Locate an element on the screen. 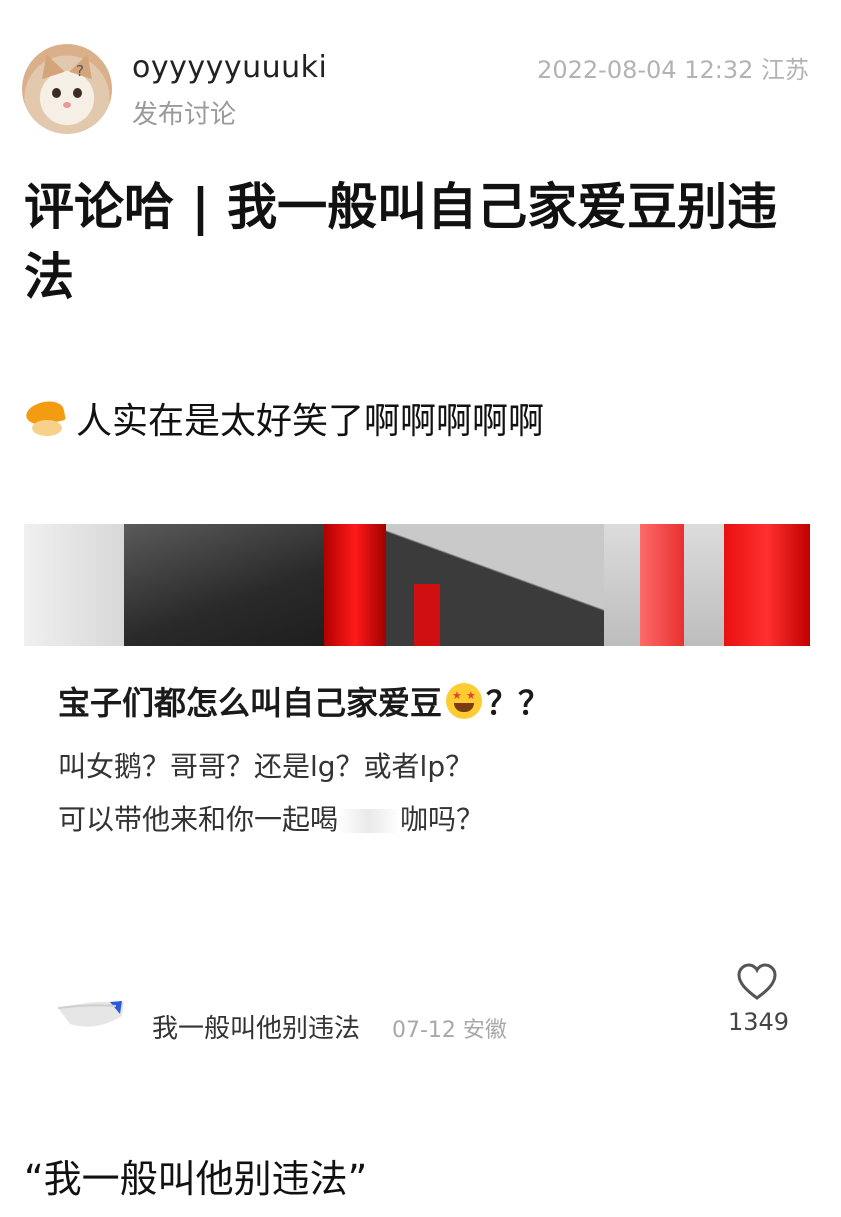  blurred-text is located at coordinates (369, 821).